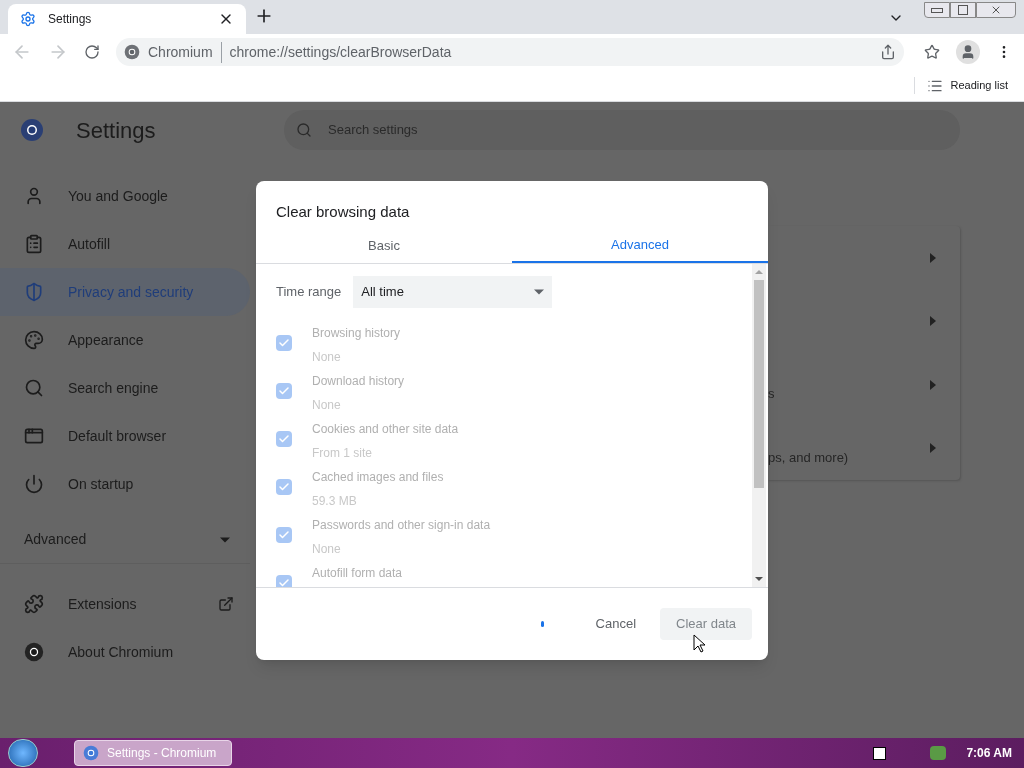 Image resolution: width=1024 pixels, height=768 pixels. I want to click on option-label: Autofill form data, so click(357, 573).